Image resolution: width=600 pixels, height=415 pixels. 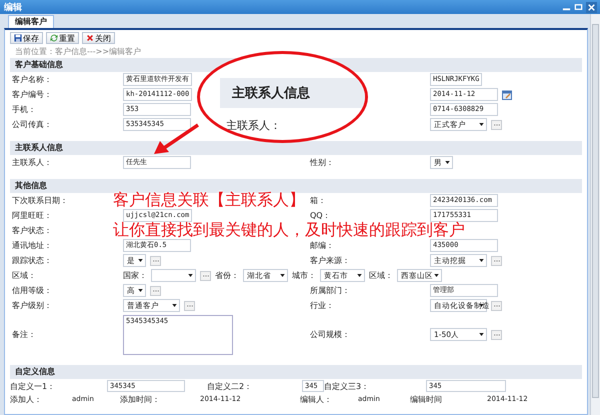 I want to click on close-button: 关闭, so click(x=98, y=38).